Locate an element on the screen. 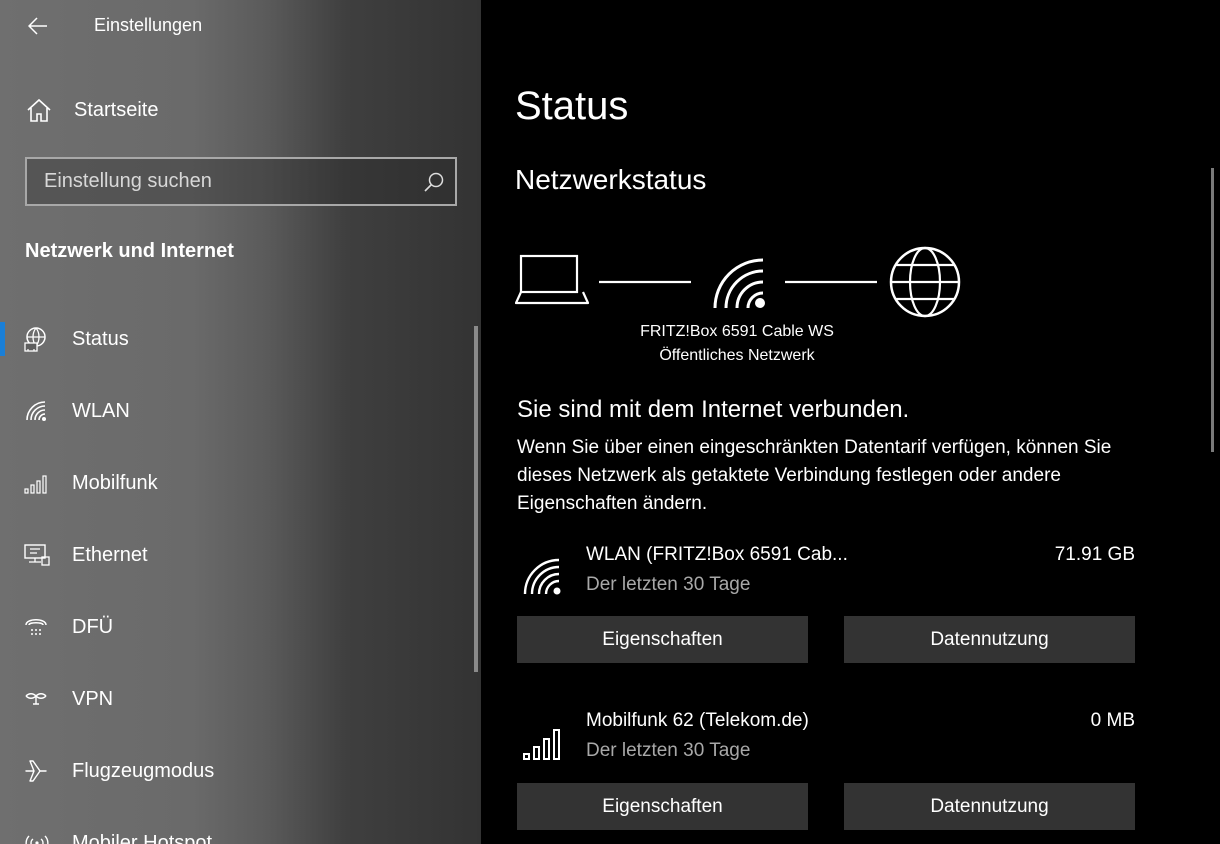 The image size is (1220, 844). back-button is located at coordinates (38, 26).